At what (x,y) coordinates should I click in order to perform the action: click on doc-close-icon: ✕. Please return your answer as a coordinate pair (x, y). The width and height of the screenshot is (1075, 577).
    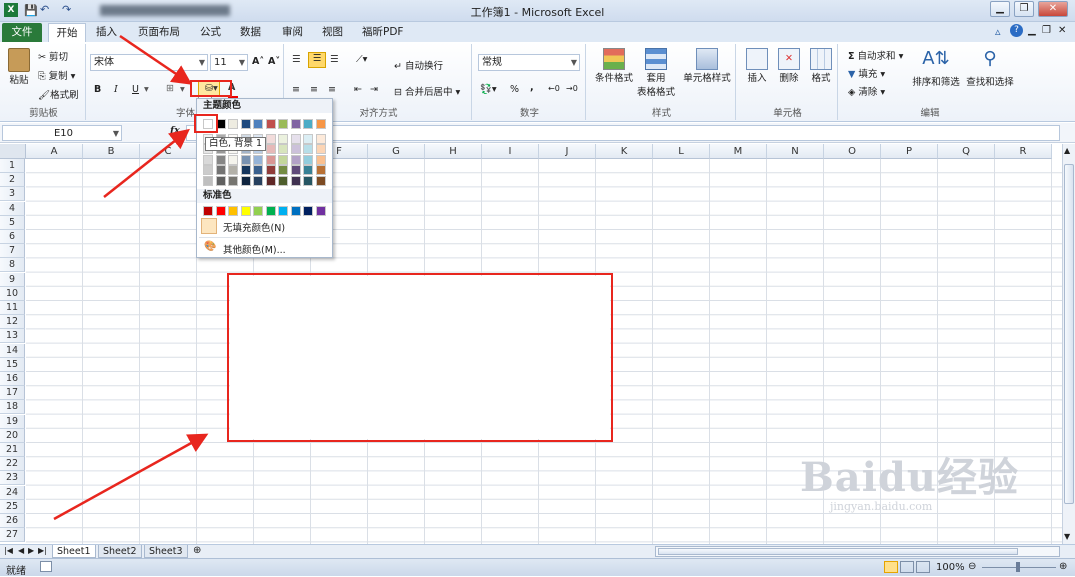
    Looking at the image, I should click on (1062, 30).